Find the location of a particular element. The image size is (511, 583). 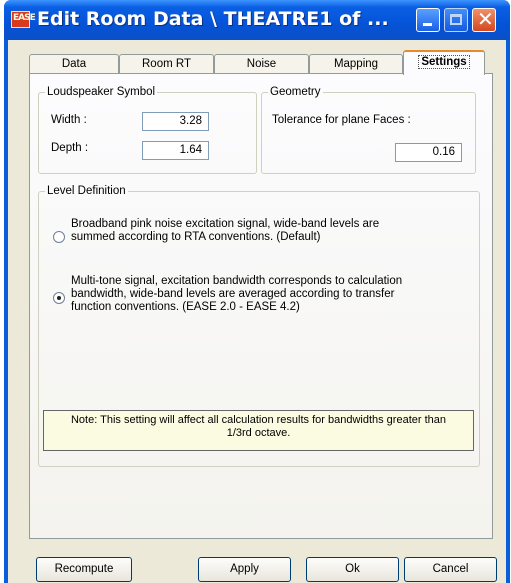

minimize-button is located at coordinates (428, 20).